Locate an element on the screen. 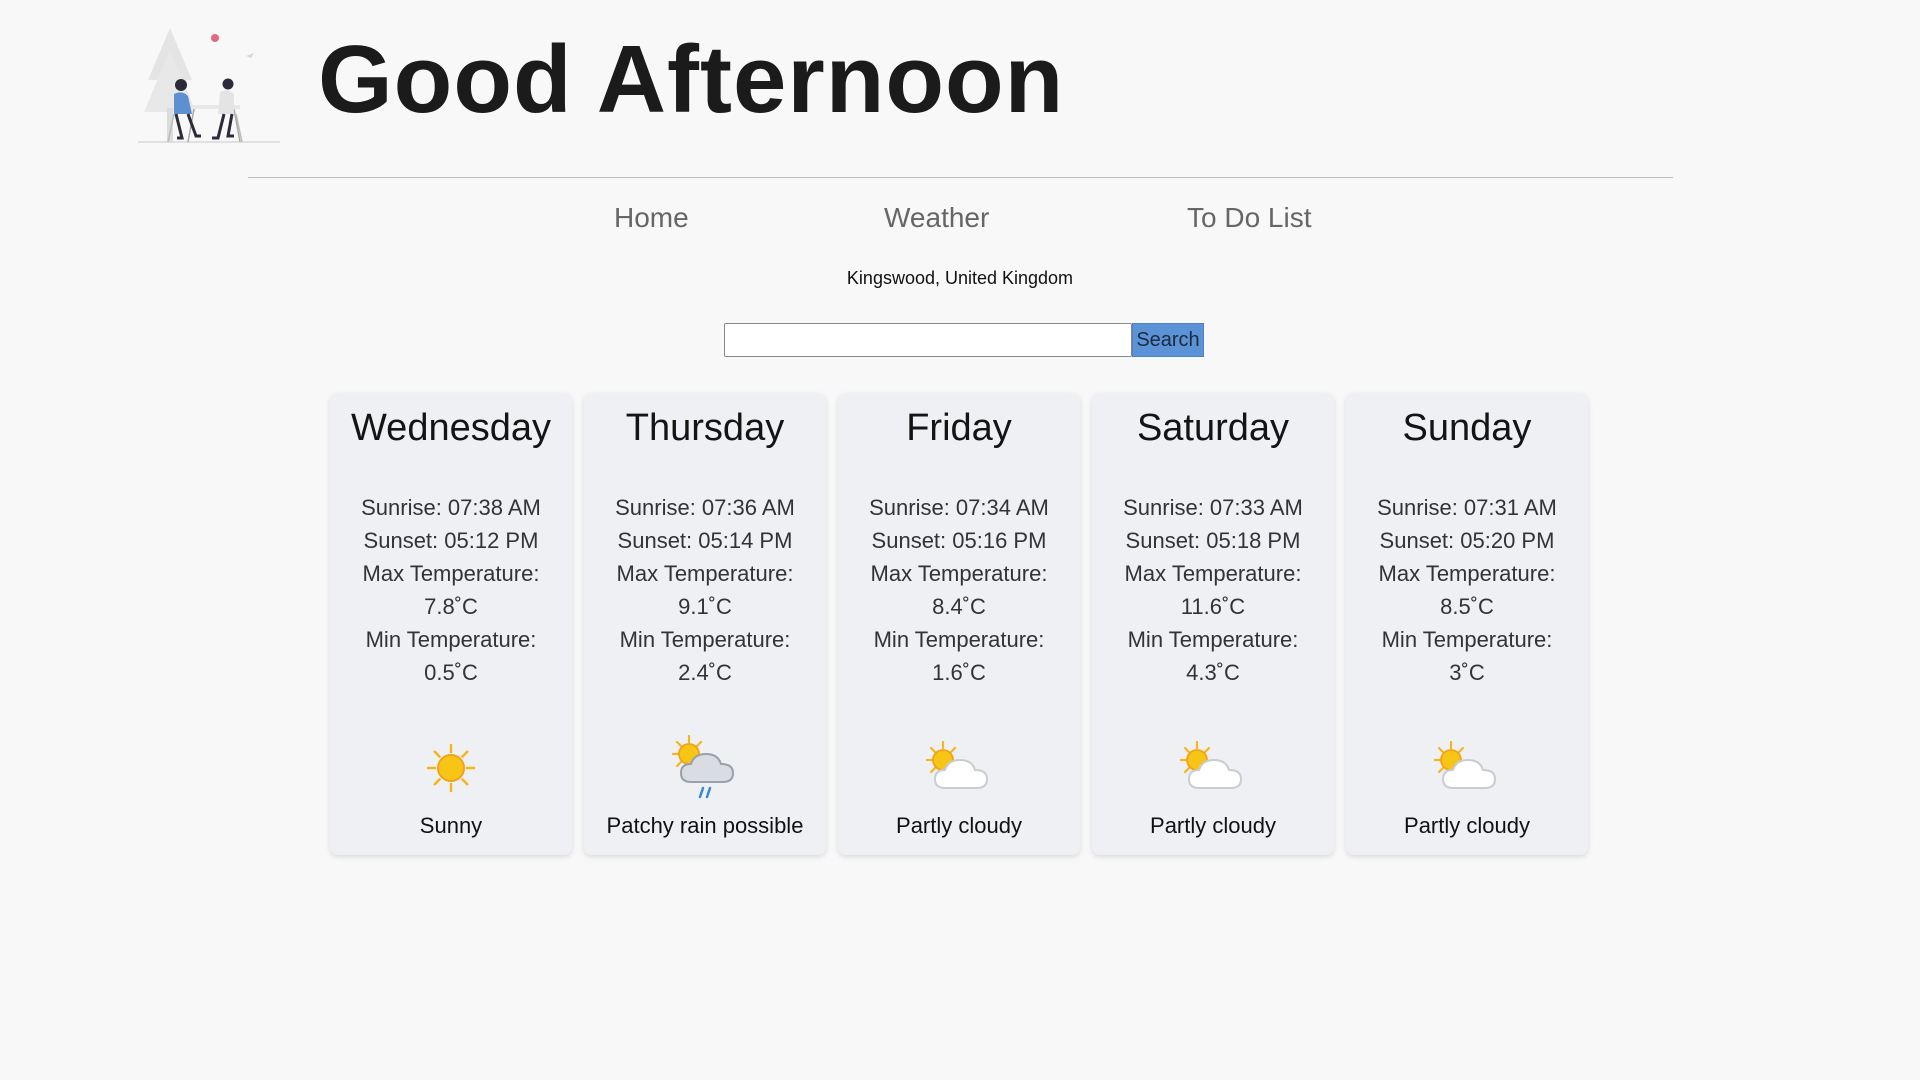  card-sunset: Sunset: 05:16 PM is located at coordinates (959, 540).